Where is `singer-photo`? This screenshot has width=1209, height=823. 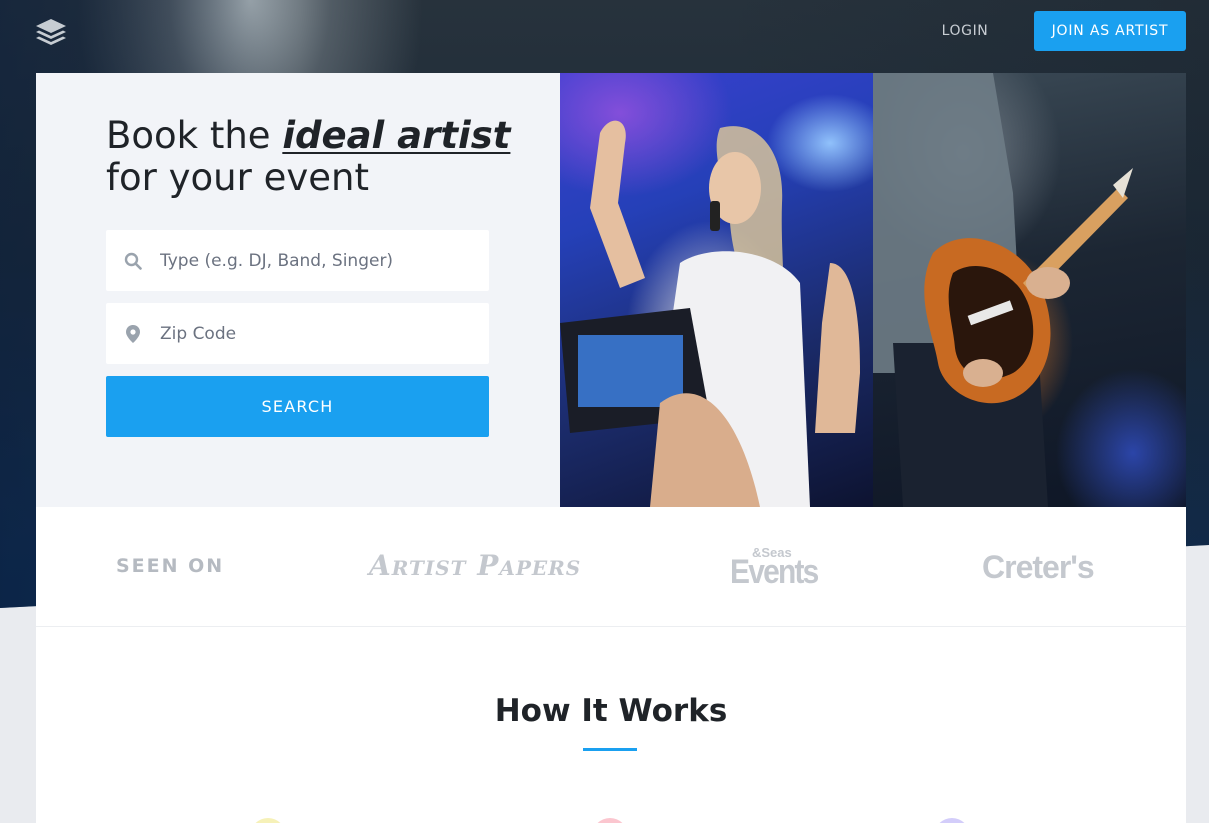
singer-photo is located at coordinates (716, 290).